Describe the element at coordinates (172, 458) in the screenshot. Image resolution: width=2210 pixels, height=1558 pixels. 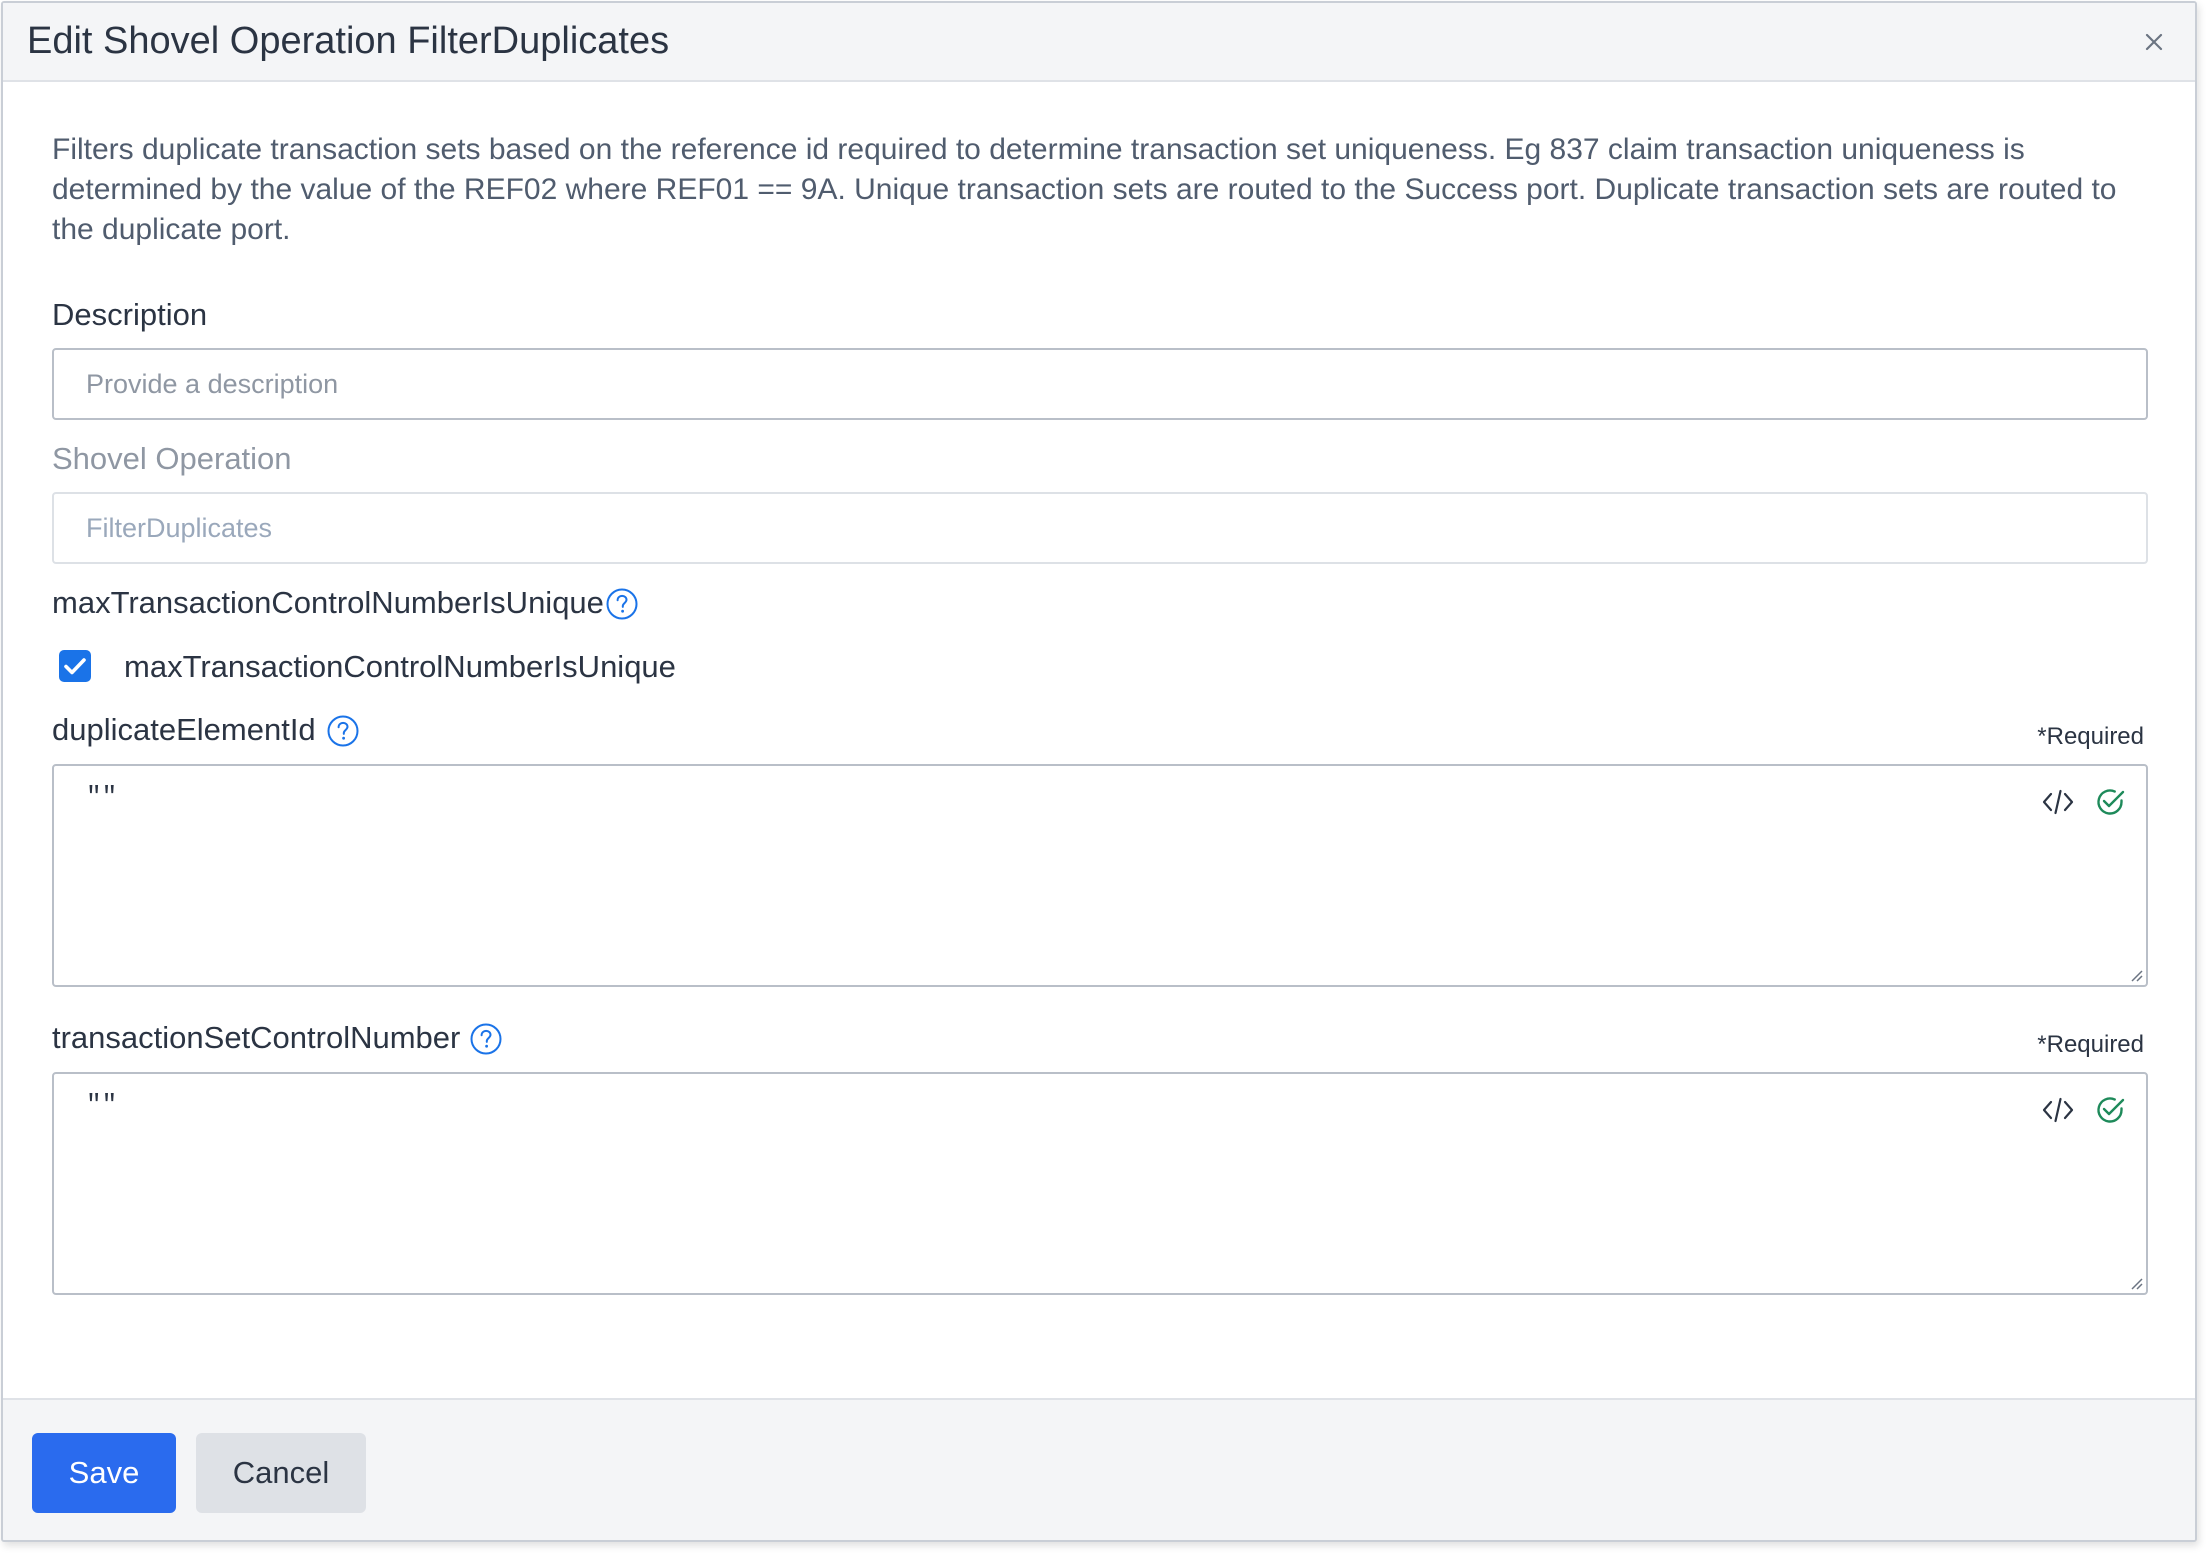
I see `shovel-operation-label: Shovel Operation` at that location.